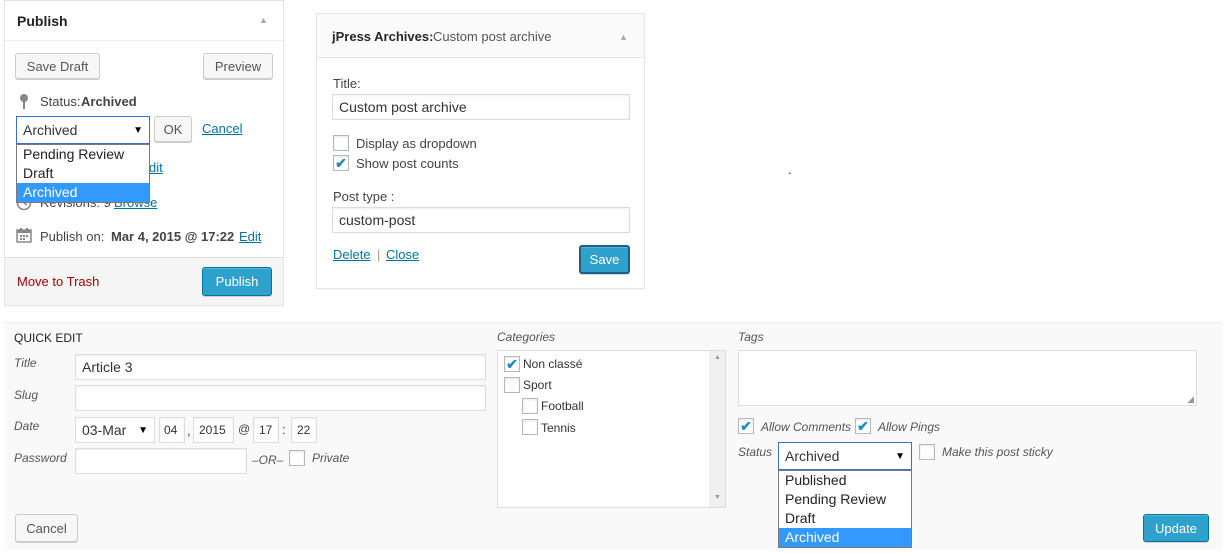 The width and height of the screenshot is (1224, 553). I want to click on category-label: Sport, so click(537, 385).